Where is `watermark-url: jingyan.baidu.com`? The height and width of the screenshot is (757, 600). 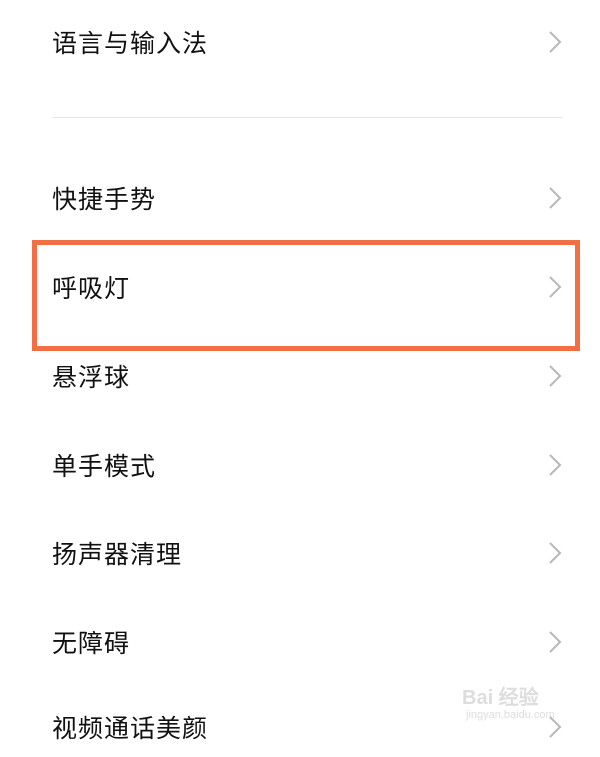
watermark-url: jingyan.baidu.com is located at coordinates (510, 715).